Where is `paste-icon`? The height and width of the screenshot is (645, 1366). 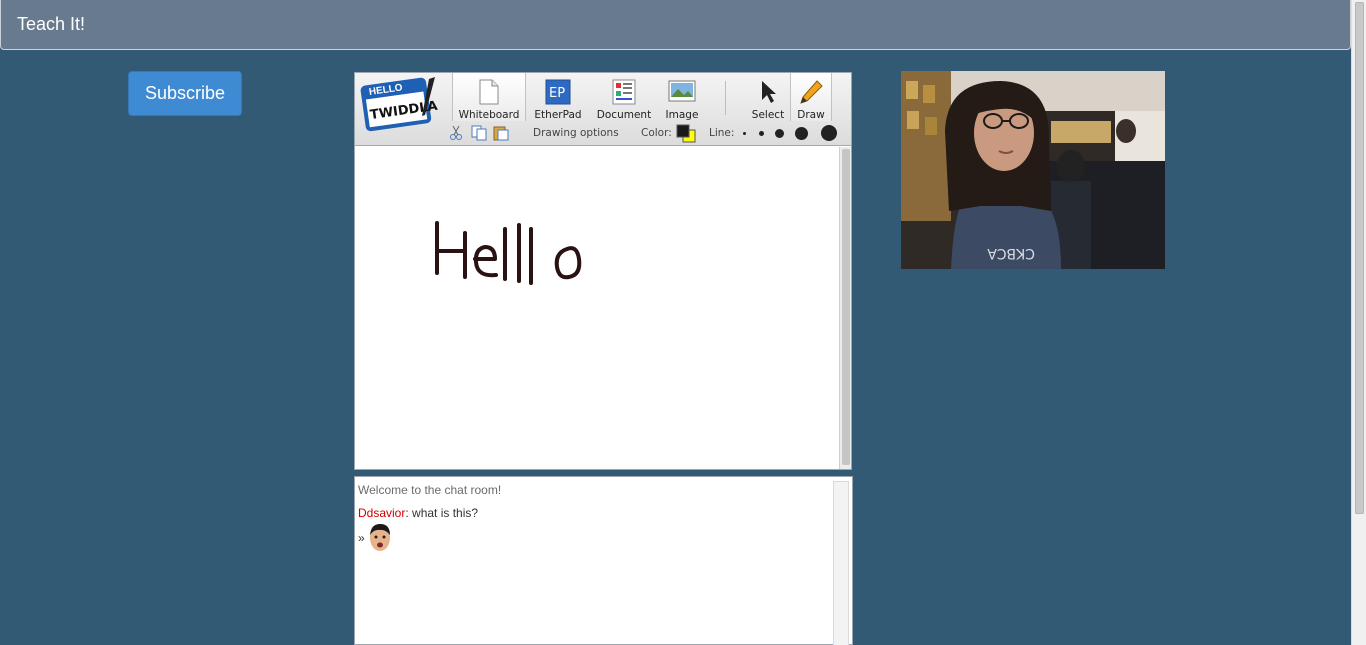
paste-icon is located at coordinates (501, 134).